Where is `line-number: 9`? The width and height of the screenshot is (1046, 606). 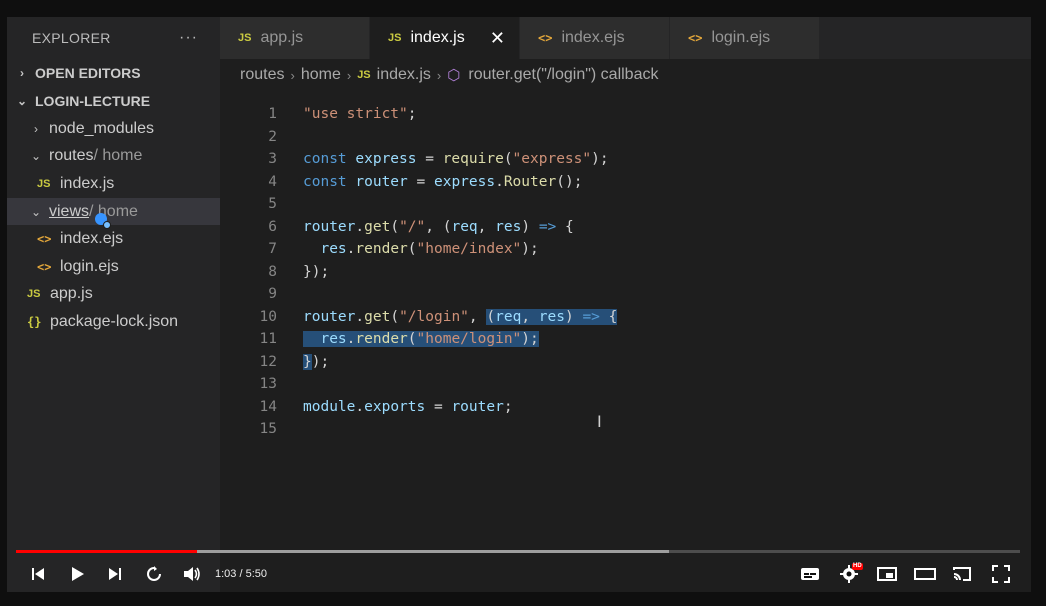 line-number: 9 is located at coordinates (272, 294).